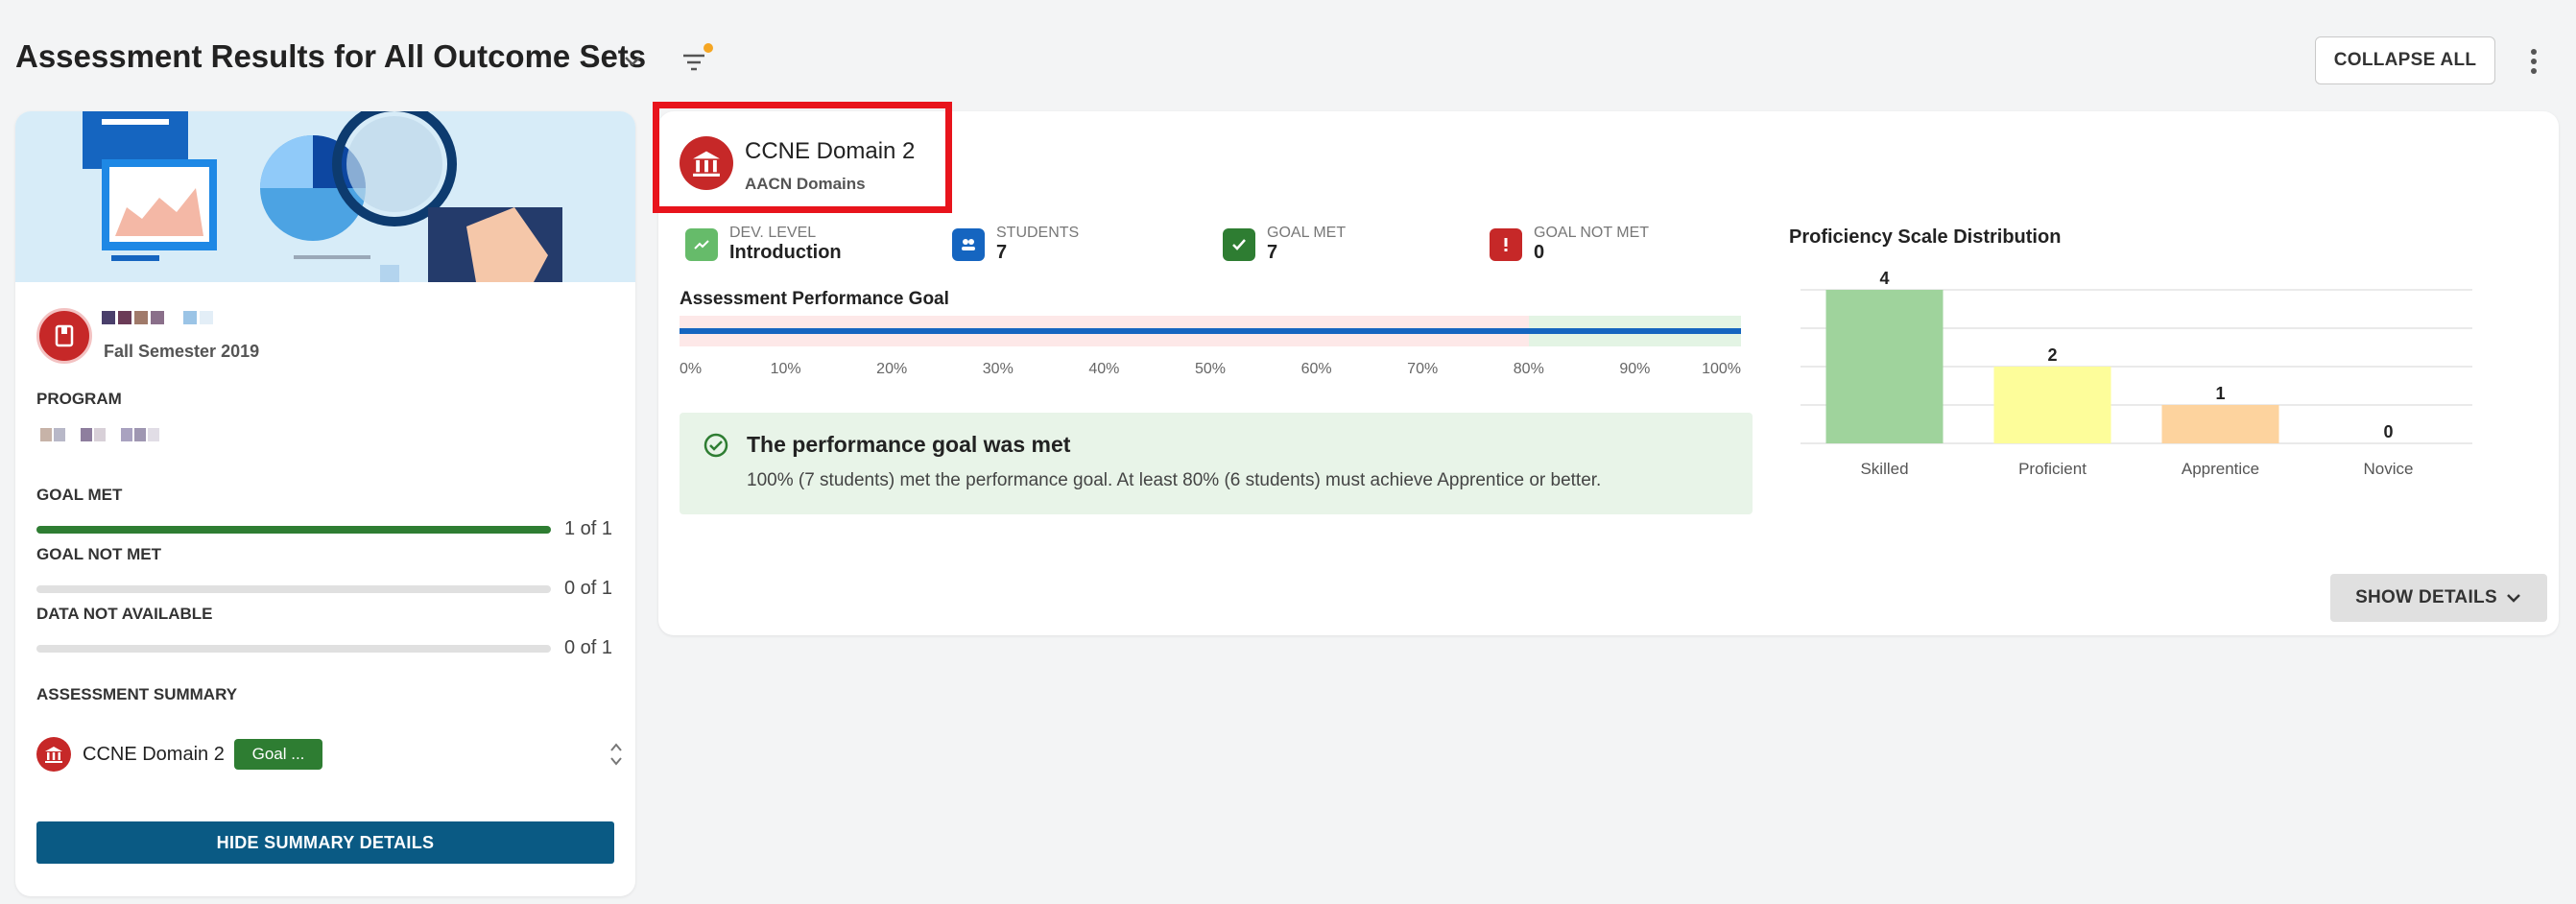 This screenshot has height=904, width=2576. I want to click on stat-value: 0, so click(1539, 252).